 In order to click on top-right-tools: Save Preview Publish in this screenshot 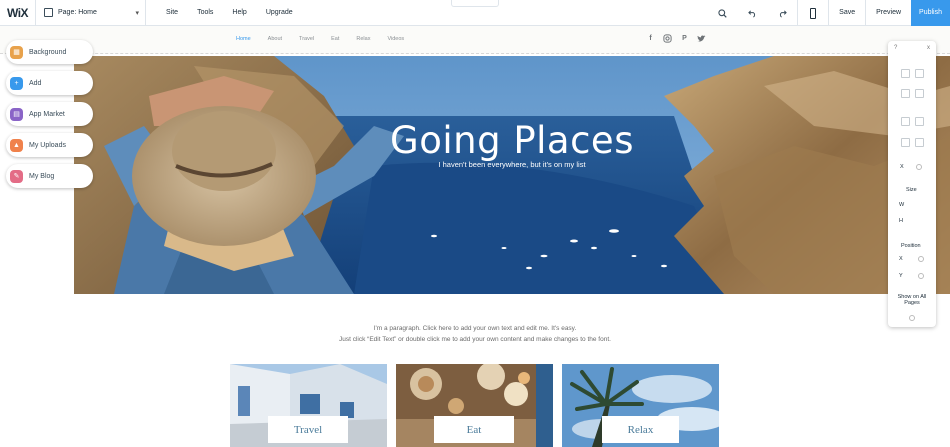, I will do `click(828, 13)`.